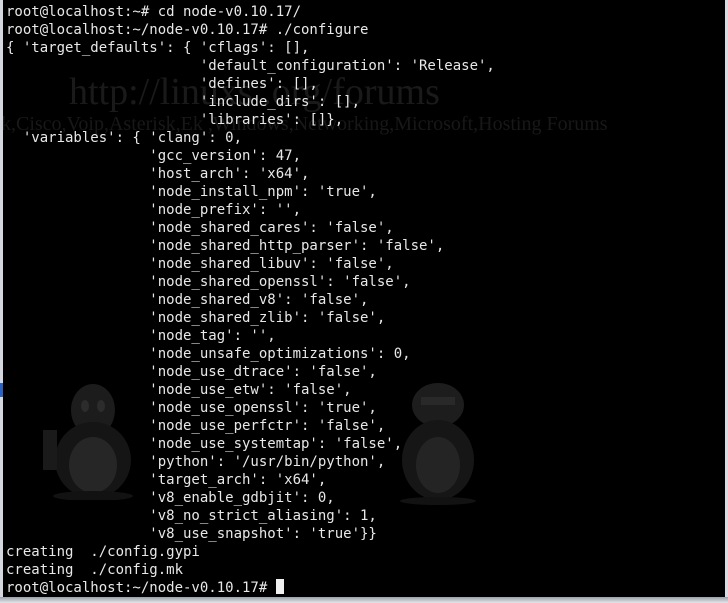  I want to click on terminal-line: 'v8_no_strict_aliasing': 1,, so click(191, 516).